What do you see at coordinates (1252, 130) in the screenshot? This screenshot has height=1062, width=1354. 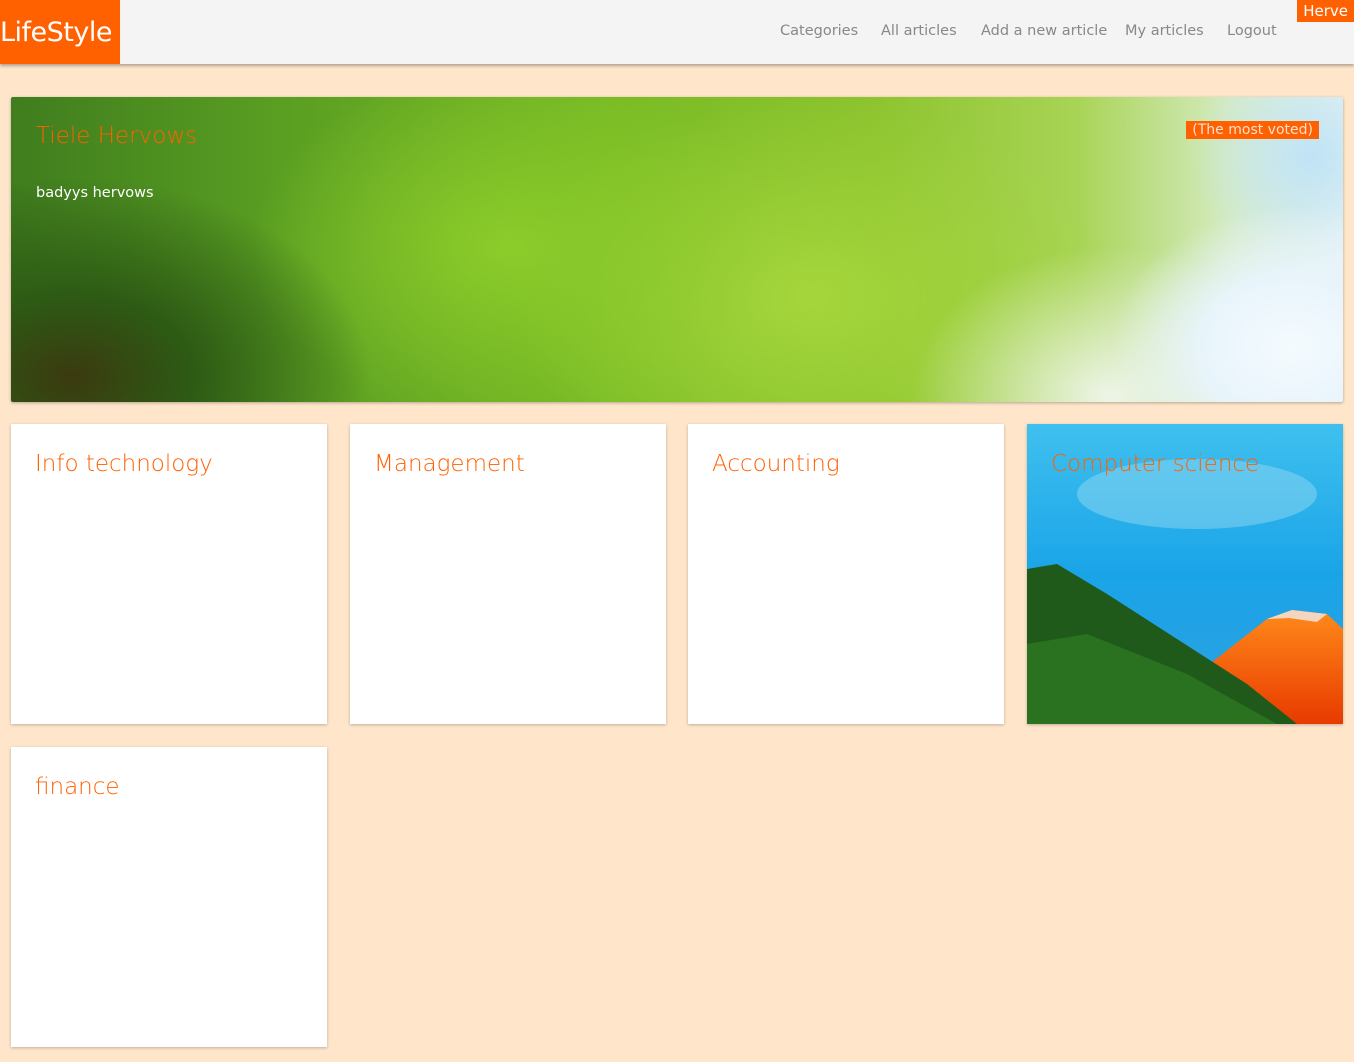 I see `most-voted-badge: (The most voted)` at bounding box center [1252, 130].